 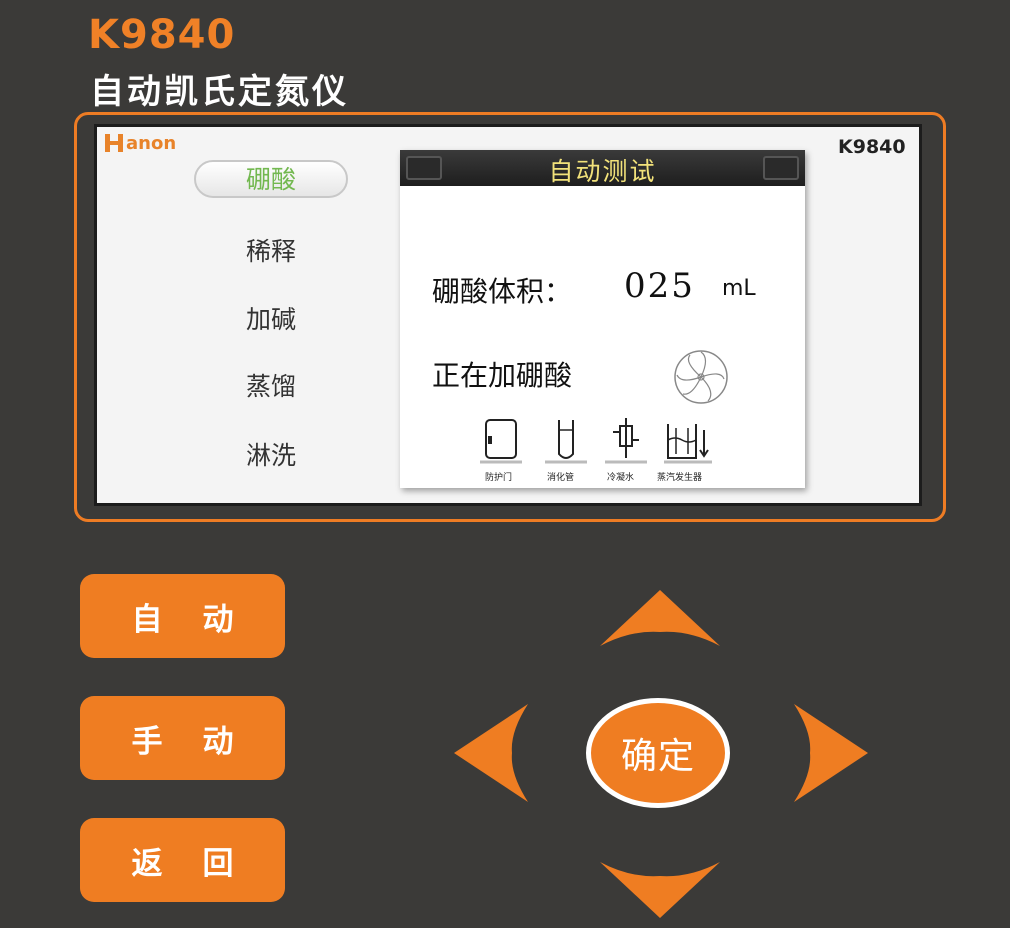 What do you see at coordinates (872, 147) in the screenshot?
I see `screen-model-label: K9840` at bounding box center [872, 147].